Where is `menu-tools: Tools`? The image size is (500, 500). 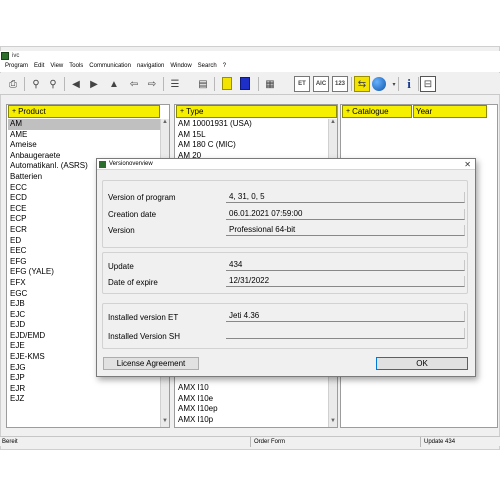
menu-tools: Tools is located at coordinates (76, 66).